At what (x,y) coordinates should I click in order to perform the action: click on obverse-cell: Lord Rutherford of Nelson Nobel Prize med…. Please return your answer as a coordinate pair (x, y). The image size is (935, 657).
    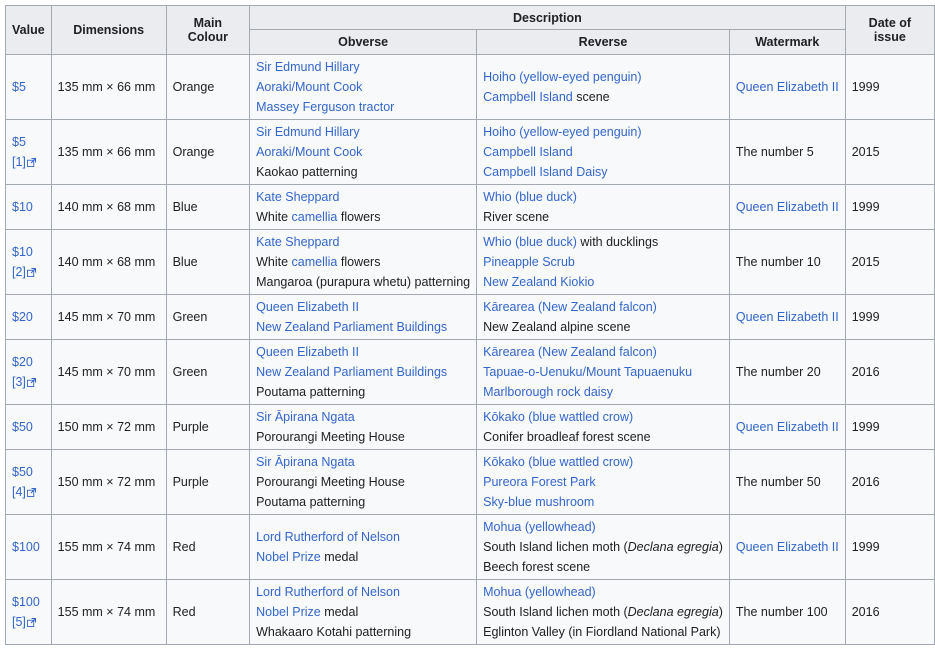
    Looking at the image, I should click on (363, 612).